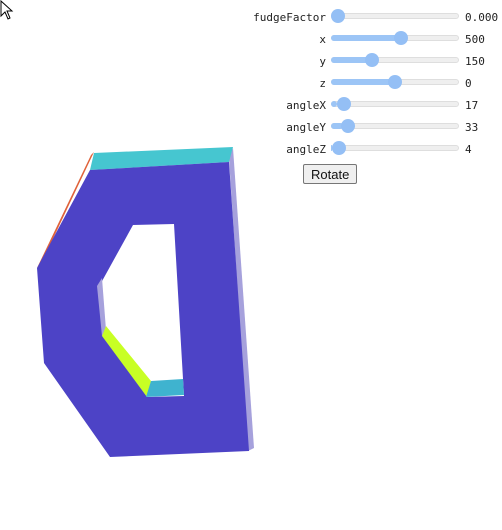  What do you see at coordinates (7, 10) in the screenshot?
I see `arrow-cursor-icon` at bounding box center [7, 10].